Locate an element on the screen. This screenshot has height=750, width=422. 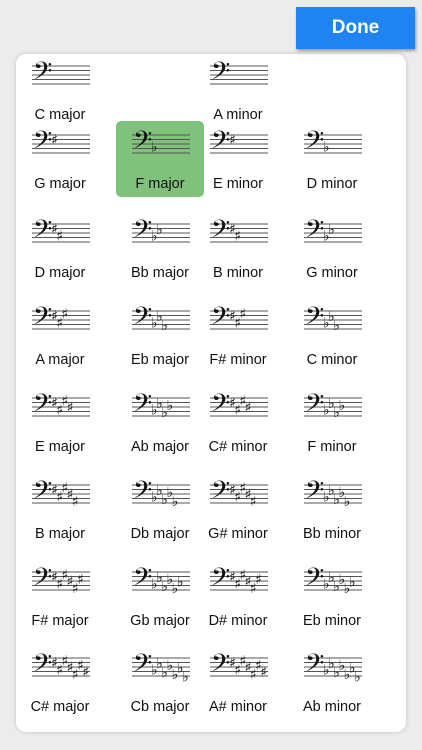
bass-staff-icon: 𝄢♯♯♯ is located at coordinates (239, 319).